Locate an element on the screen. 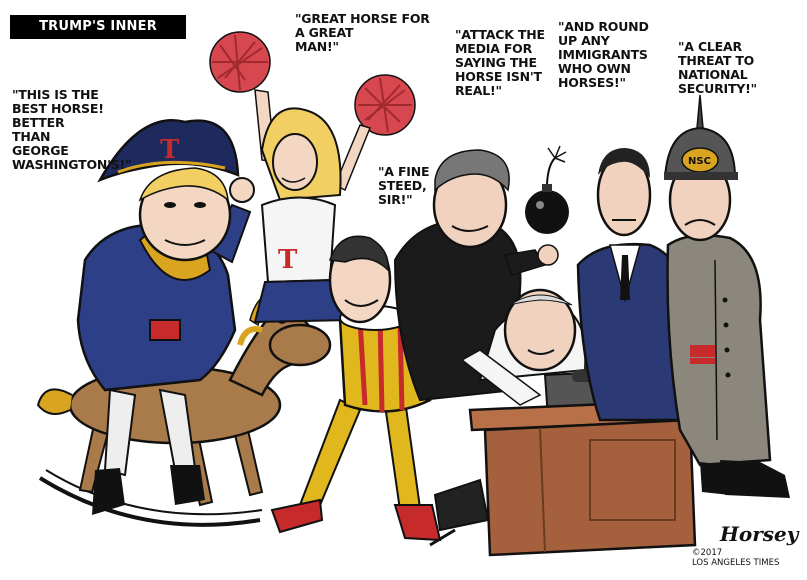 The height and width of the screenshot is (580, 807). bomb-icon is located at coordinates (547, 189).